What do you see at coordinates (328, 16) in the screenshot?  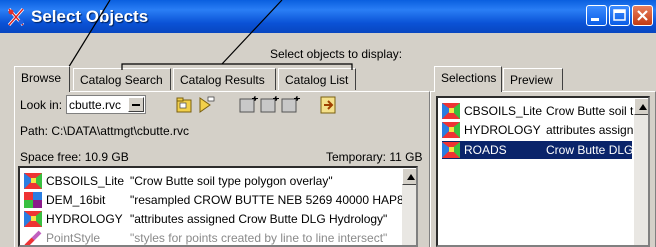 I see `title-bar: Select Objects` at bounding box center [328, 16].